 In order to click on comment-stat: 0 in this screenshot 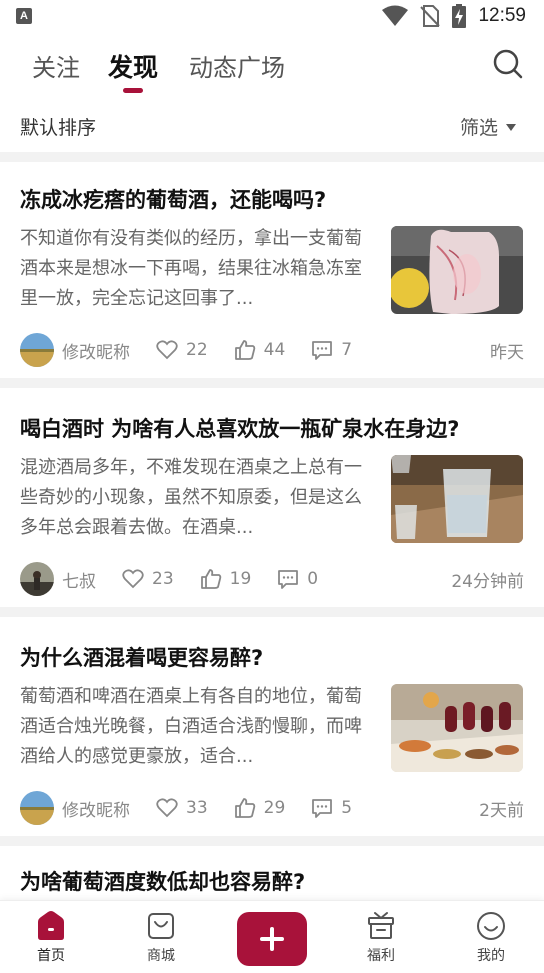, I will do `click(297, 579)`.